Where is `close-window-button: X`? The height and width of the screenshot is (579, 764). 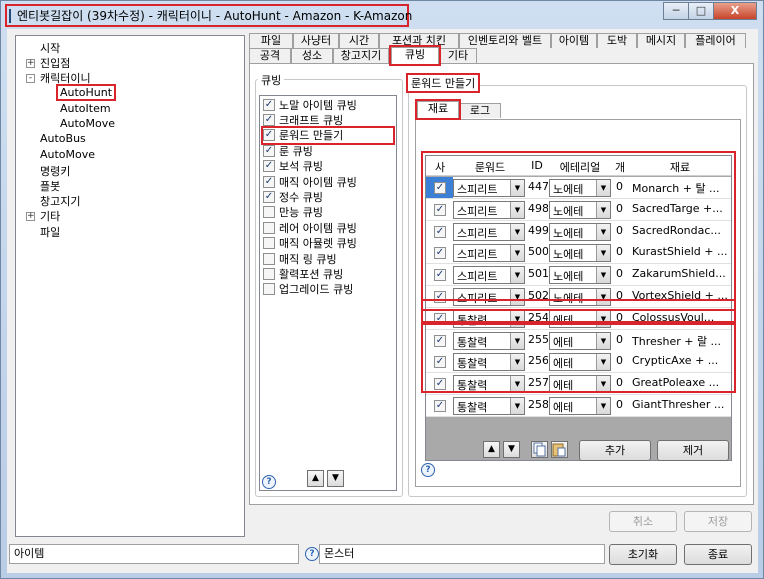 close-window-button: X is located at coordinates (735, 11).